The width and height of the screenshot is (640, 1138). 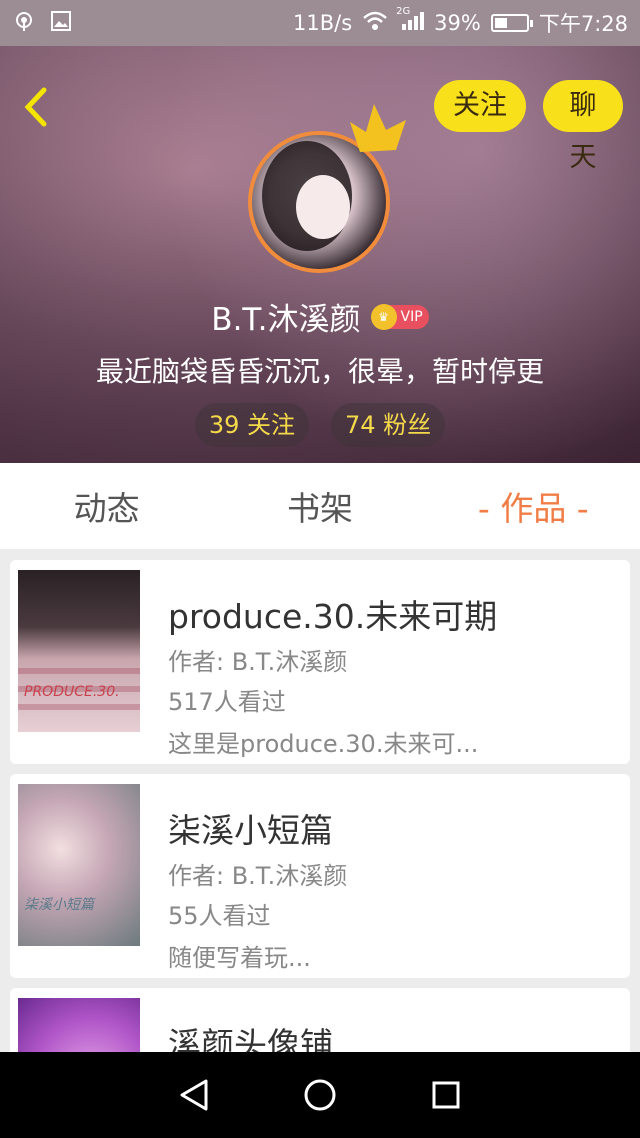 What do you see at coordinates (250, 1038) in the screenshot?
I see `work-title: 溪颜头像铺` at bounding box center [250, 1038].